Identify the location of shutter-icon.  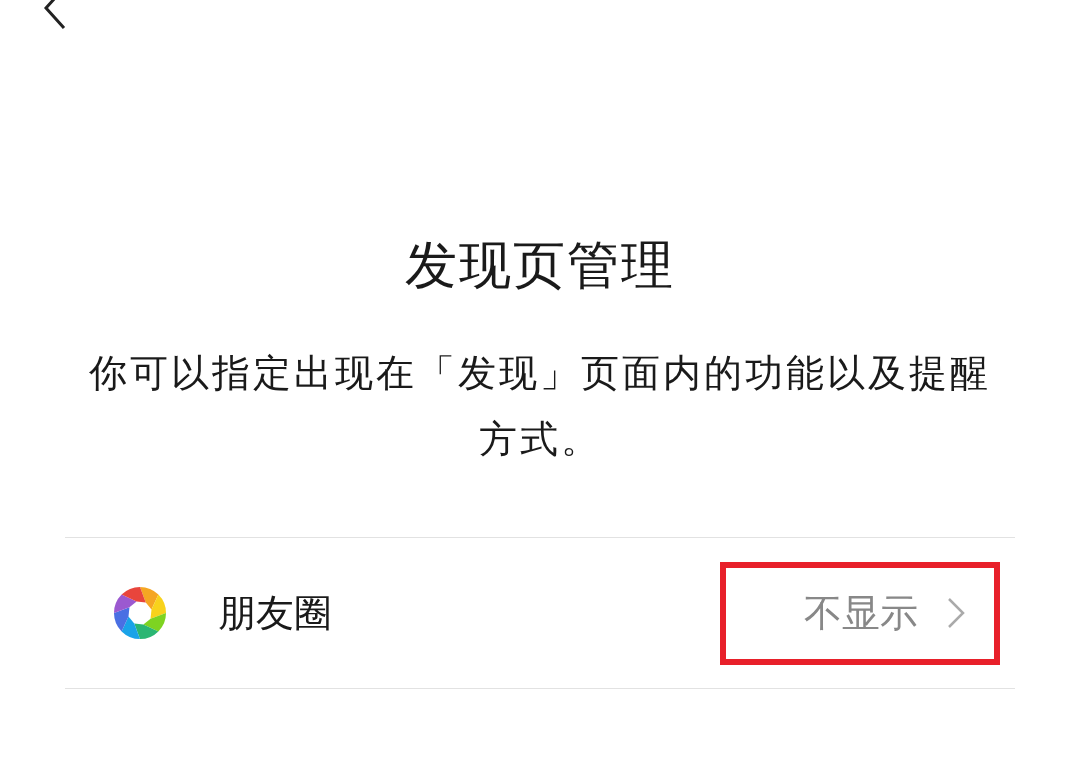
(140, 613).